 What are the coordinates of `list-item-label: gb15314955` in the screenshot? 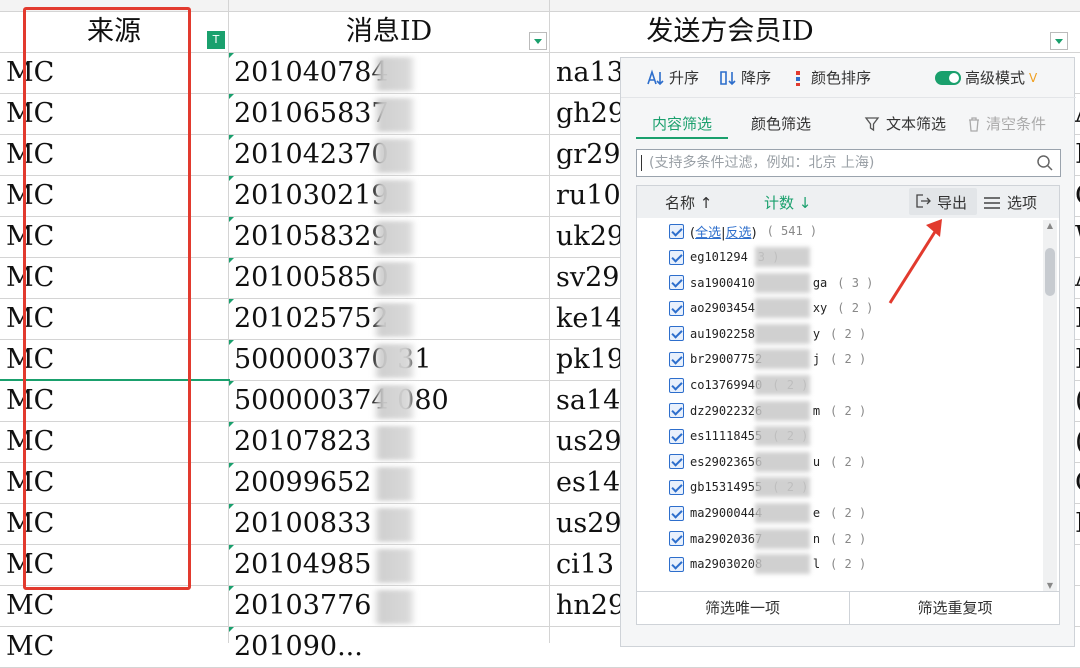 It's located at (726, 487).